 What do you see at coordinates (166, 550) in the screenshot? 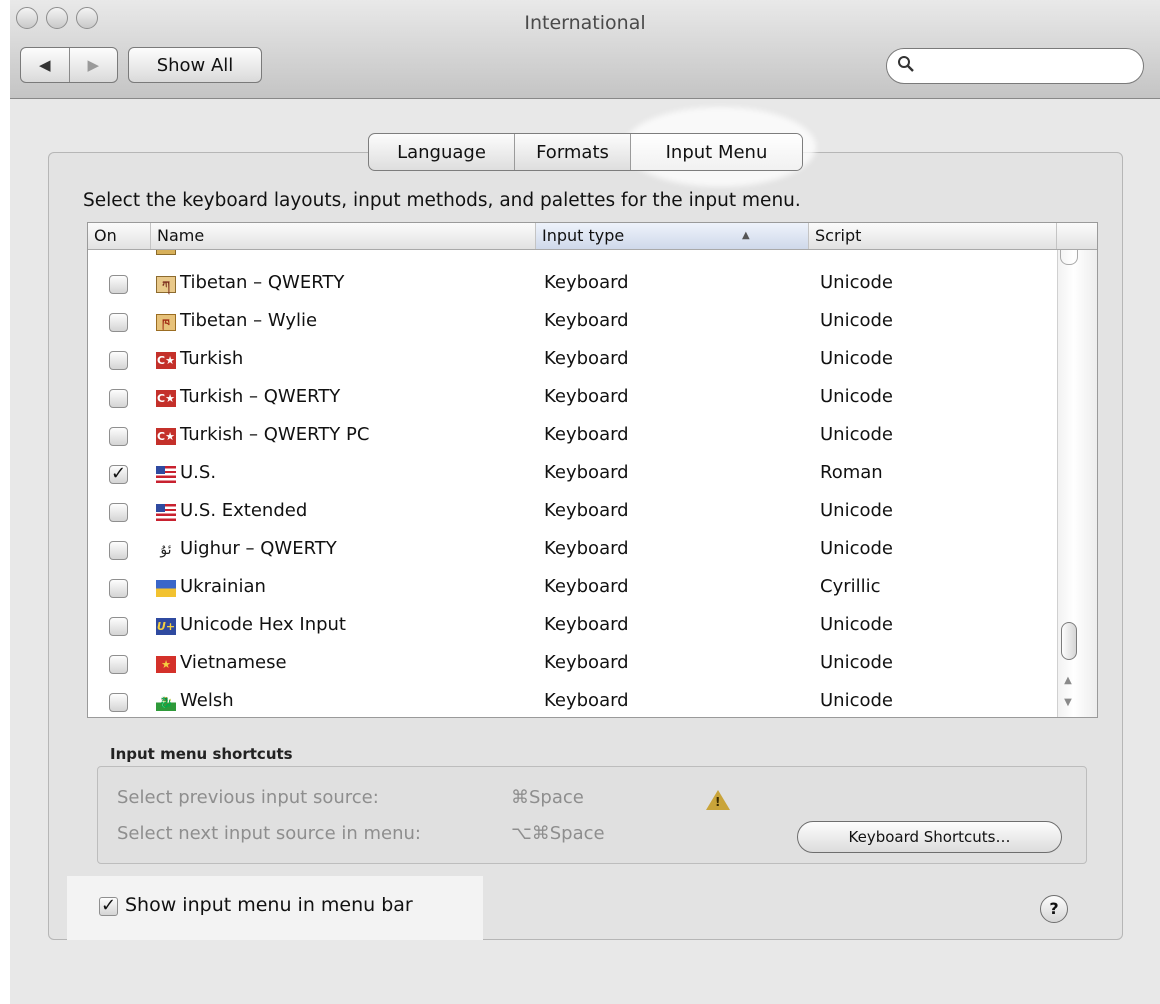
I see `uighur-glyph-icon: ئۇ` at bounding box center [166, 550].